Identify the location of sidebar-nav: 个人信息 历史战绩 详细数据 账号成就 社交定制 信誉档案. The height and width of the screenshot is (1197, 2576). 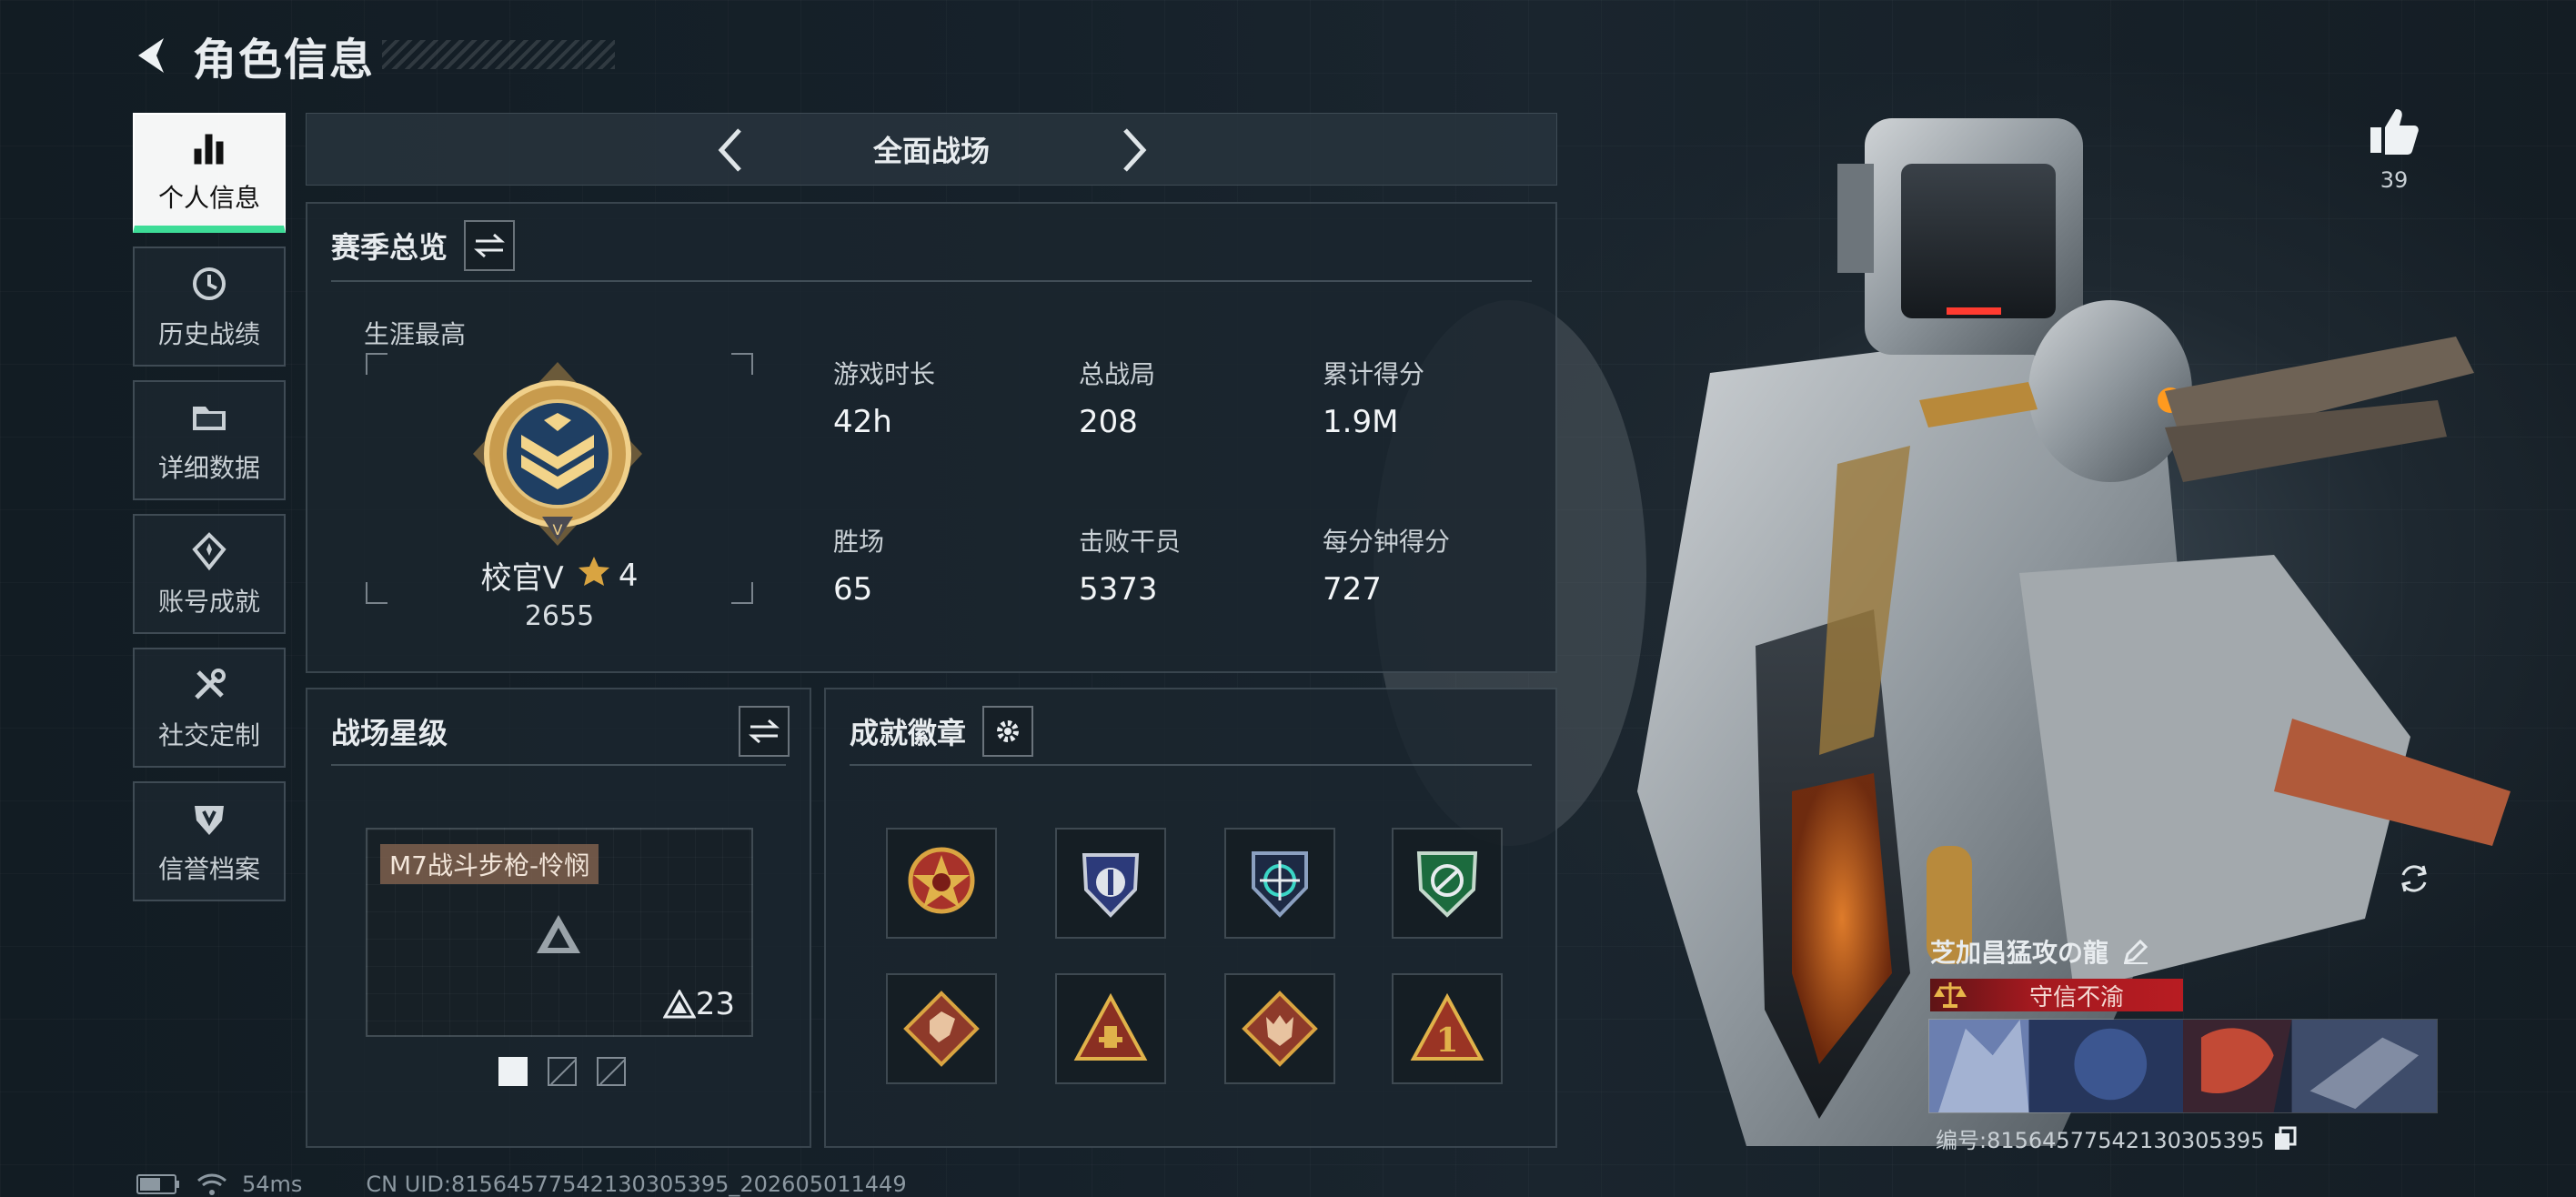
(209, 514).